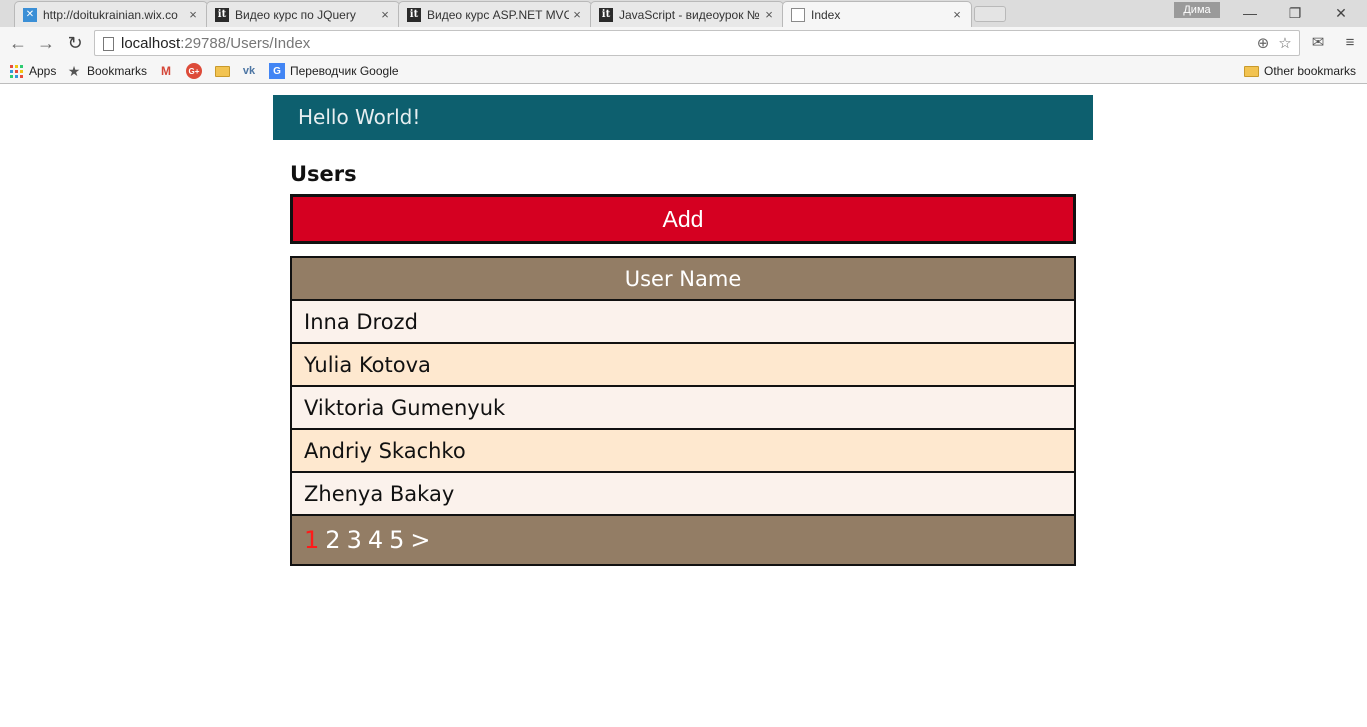 The image size is (1367, 727). I want to click on page-link-3: 3, so click(354, 540).